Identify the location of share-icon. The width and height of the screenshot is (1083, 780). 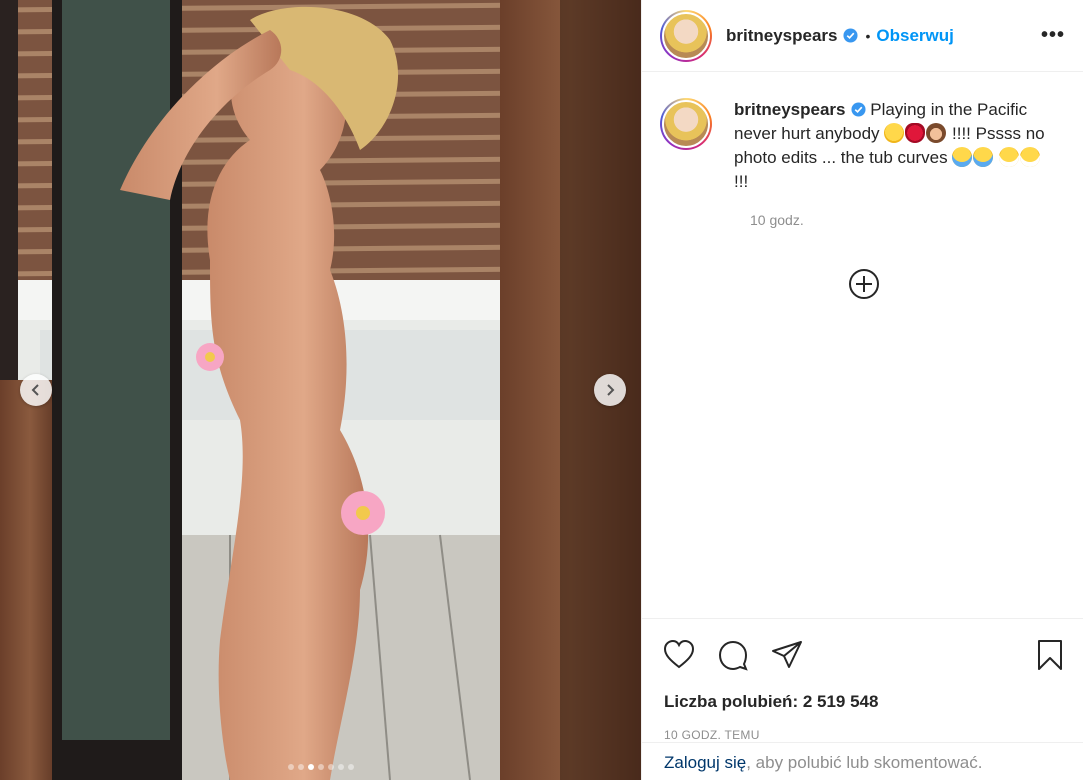
(787, 655).